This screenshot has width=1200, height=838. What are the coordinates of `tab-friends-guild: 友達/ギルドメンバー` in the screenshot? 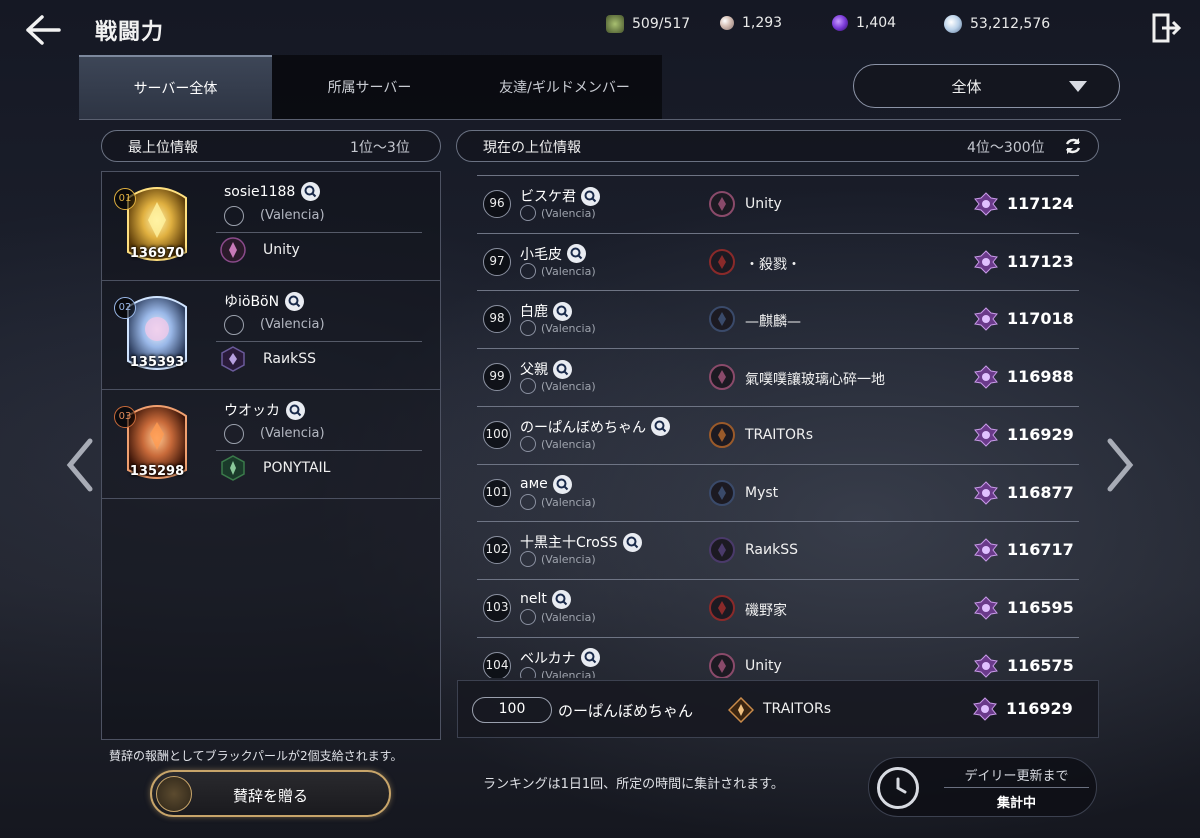 It's located at (564, 87).